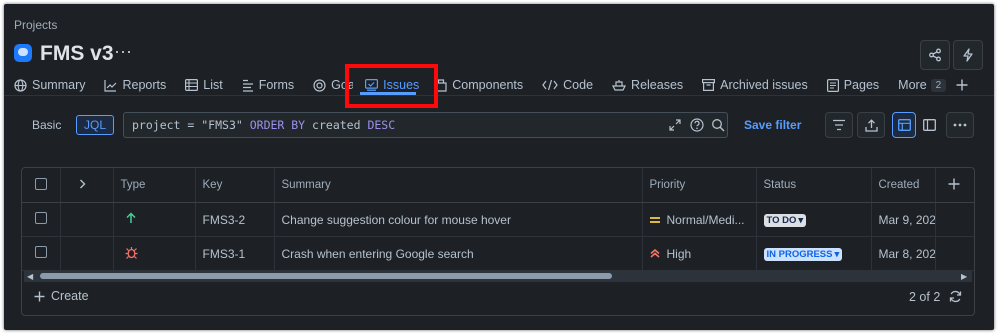 The height and width of the screenshot is (335, 999). I want to click on refresh-icon, so click(955, 296).